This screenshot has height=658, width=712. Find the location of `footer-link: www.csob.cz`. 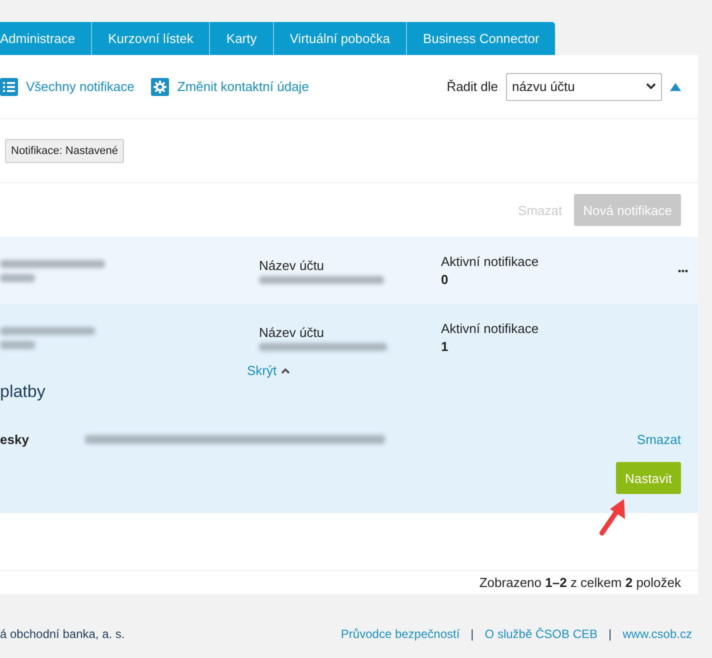

footer-link: www.csob.cz is located at coordinates (657, 634).